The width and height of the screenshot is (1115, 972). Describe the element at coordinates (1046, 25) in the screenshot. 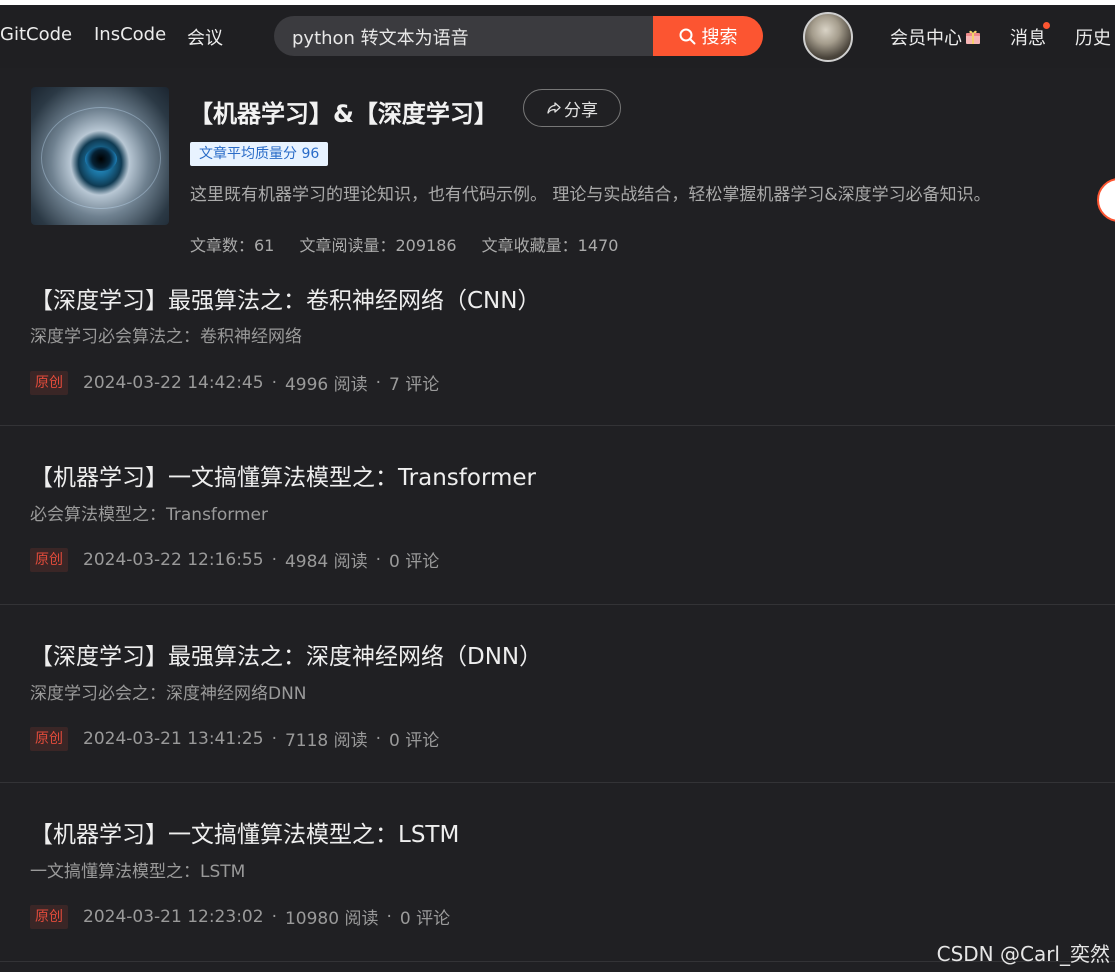

I see `notification-dot` at that location.